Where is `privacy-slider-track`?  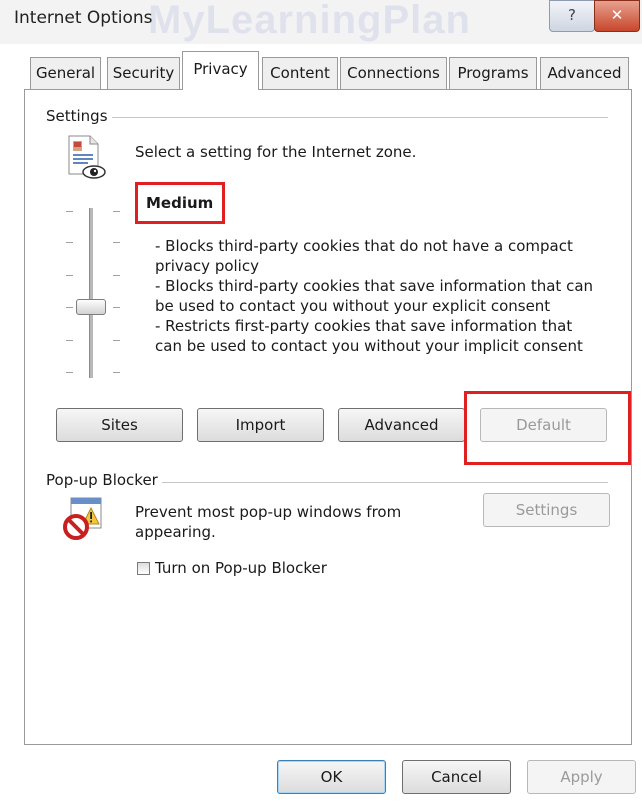 privacy-slider-track is located at coordinates (91, 293).